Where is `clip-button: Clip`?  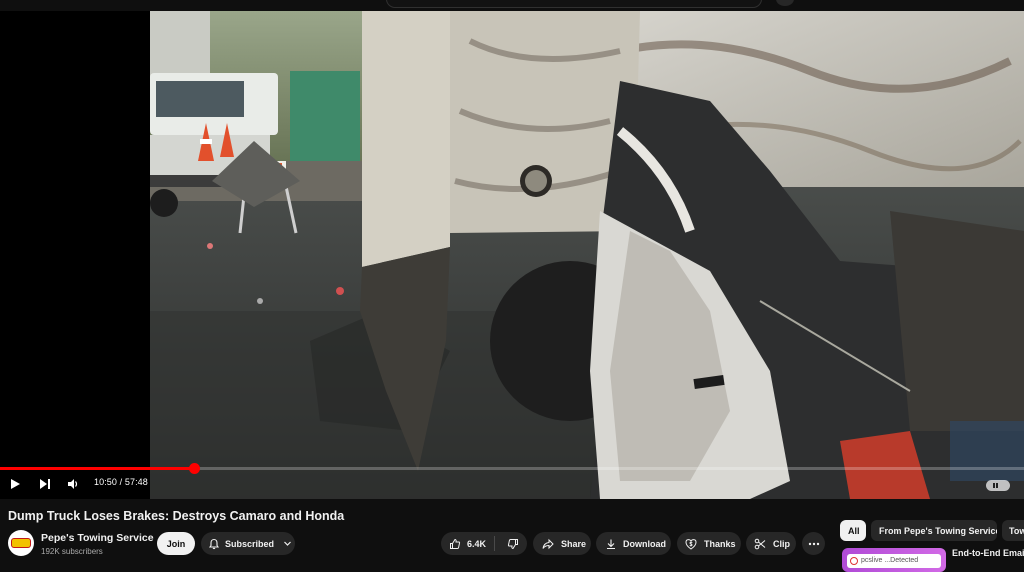 clip-button: Clip is located at coordinates (771, 543).